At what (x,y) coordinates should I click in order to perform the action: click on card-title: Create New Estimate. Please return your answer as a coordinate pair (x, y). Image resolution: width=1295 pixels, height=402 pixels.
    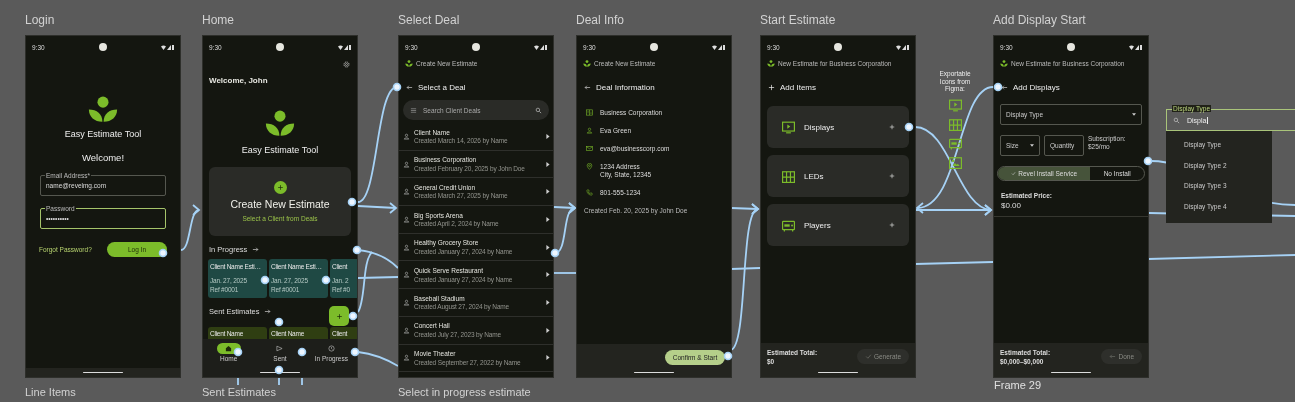
    Looking at the image, I should click on (280, 204).